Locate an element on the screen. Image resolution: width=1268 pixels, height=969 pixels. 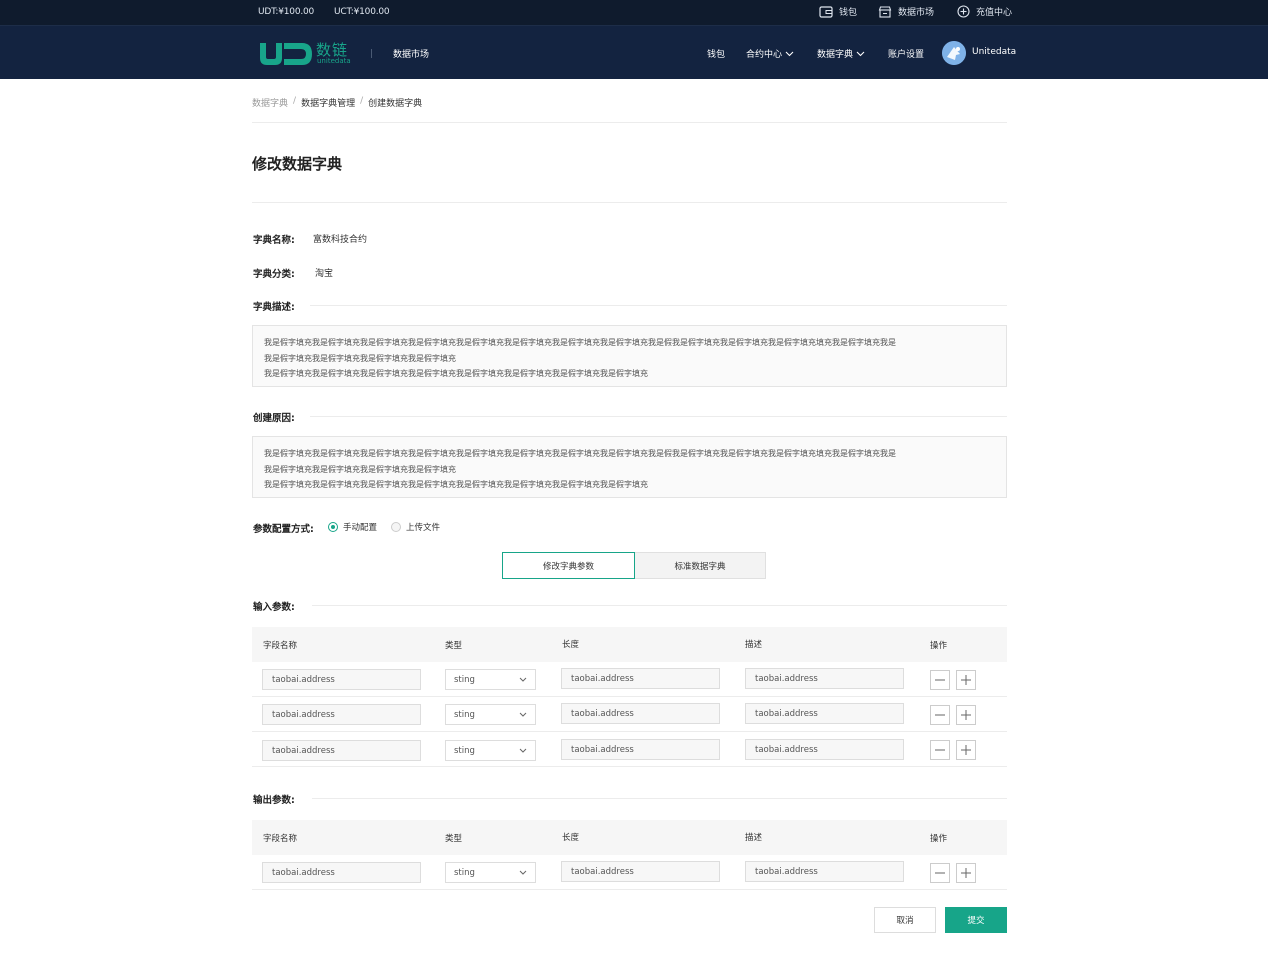
nav-data-dictionary: 数据字典 is located at coordinates (841, 53).